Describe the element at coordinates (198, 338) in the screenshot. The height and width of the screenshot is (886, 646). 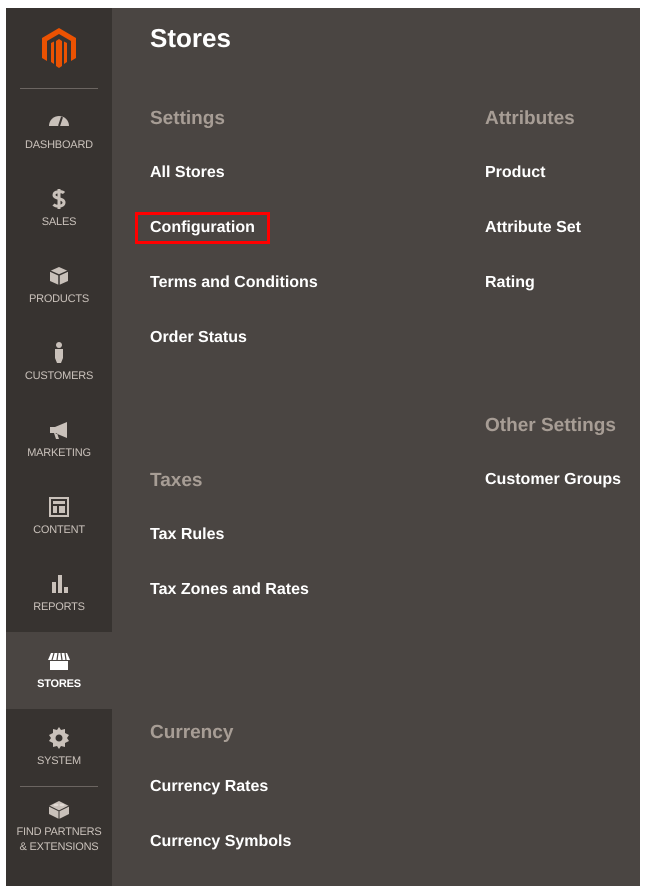
I see `menu-link: Order Status` at that location.